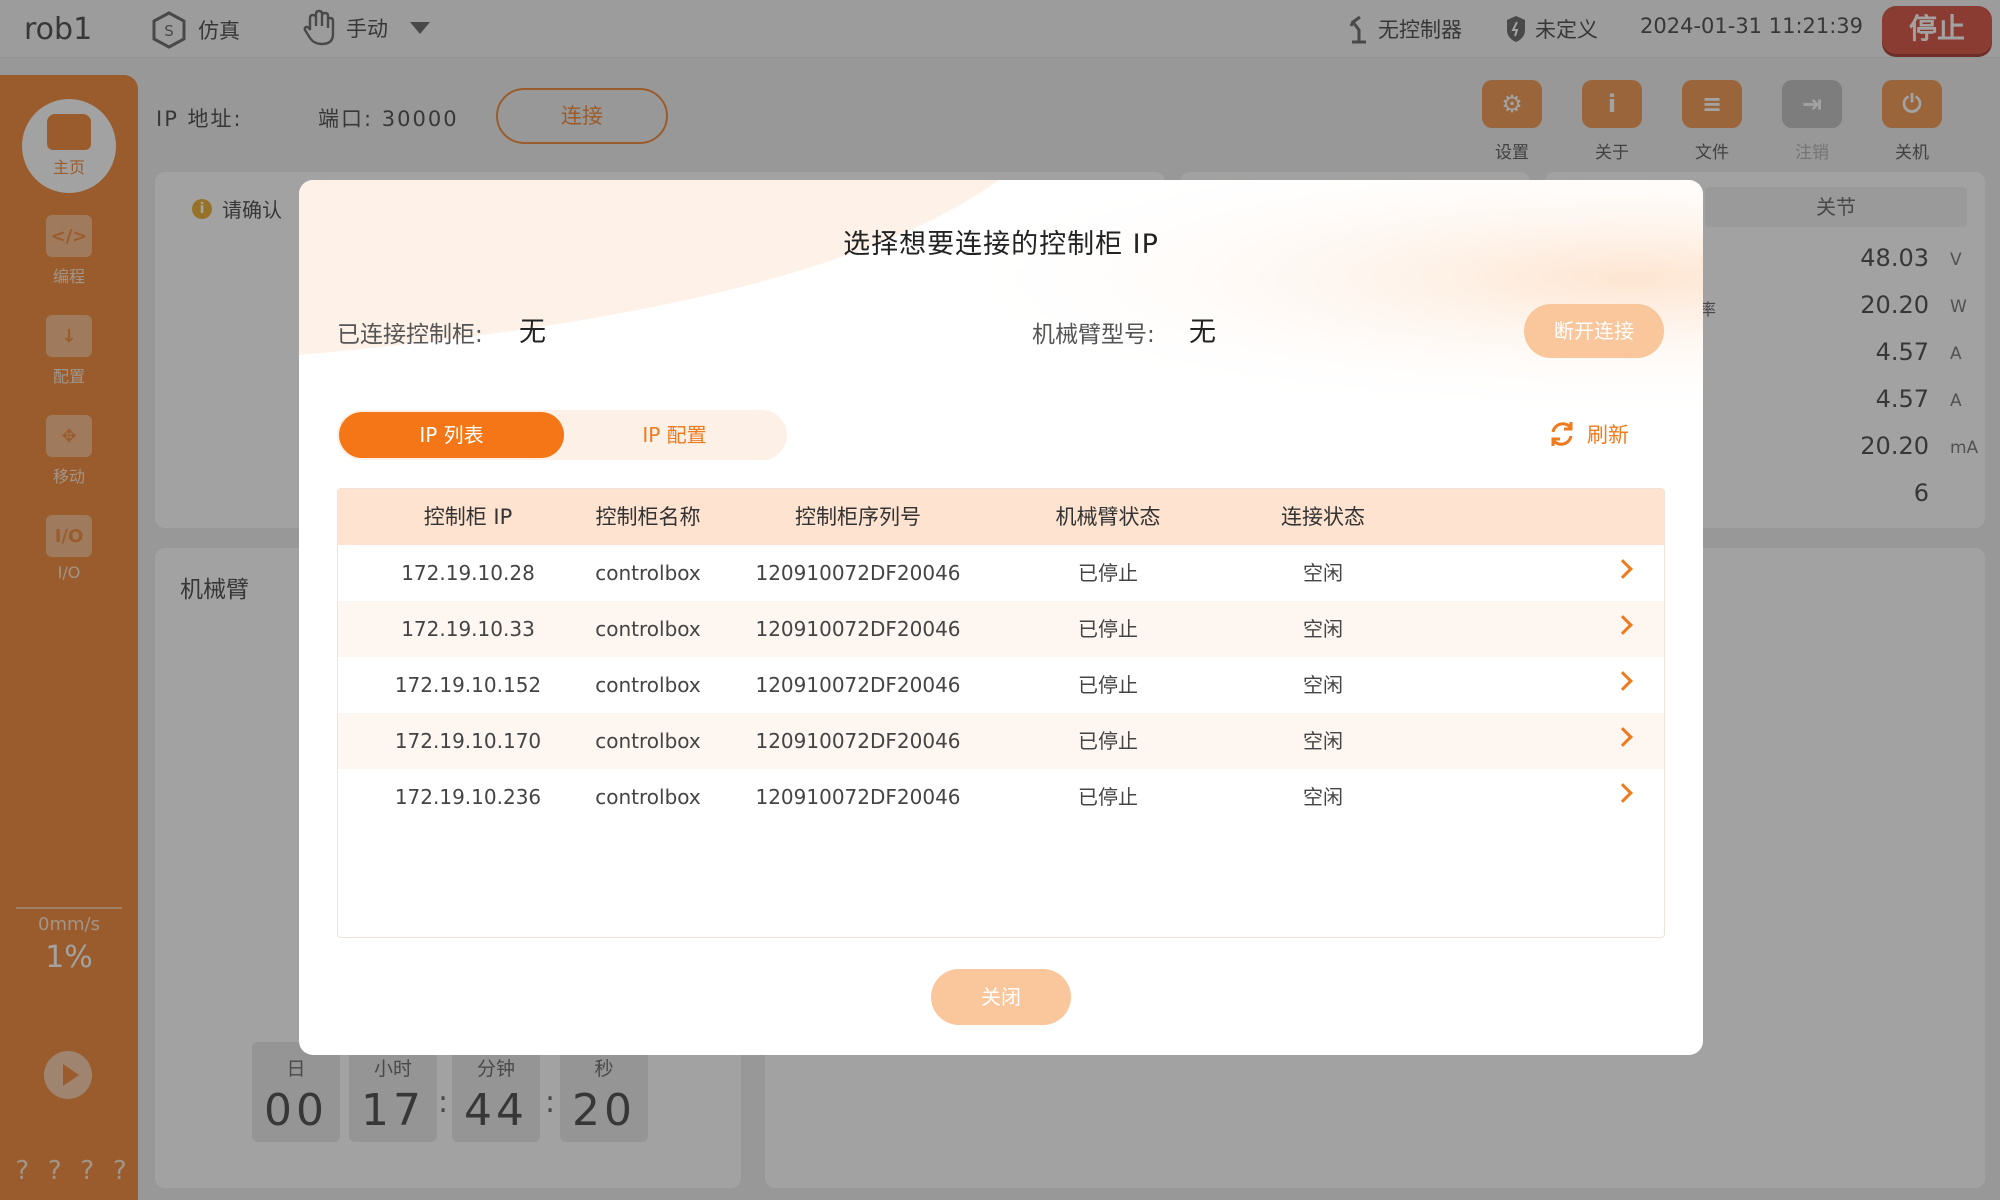 The height and width of the screenshot is (1200, 2000). Describe the element at coordinates (410, 335) in the screenshot. I see `connected-controller-label: 已连接控制柜:` at that location.